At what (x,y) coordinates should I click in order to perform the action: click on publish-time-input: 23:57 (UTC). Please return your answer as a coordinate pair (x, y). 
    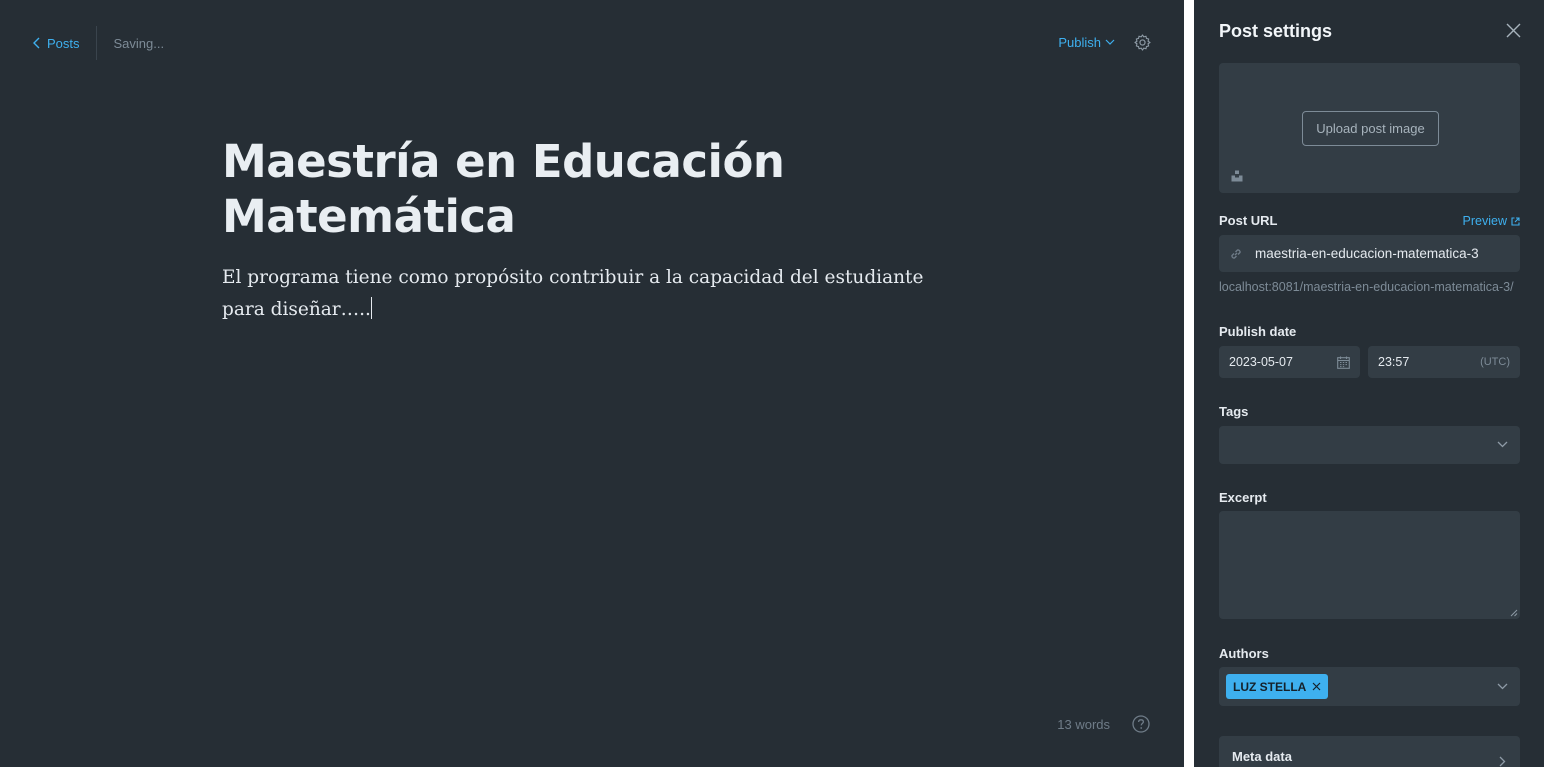
    Looking at the image, I should click on (1444, 362).